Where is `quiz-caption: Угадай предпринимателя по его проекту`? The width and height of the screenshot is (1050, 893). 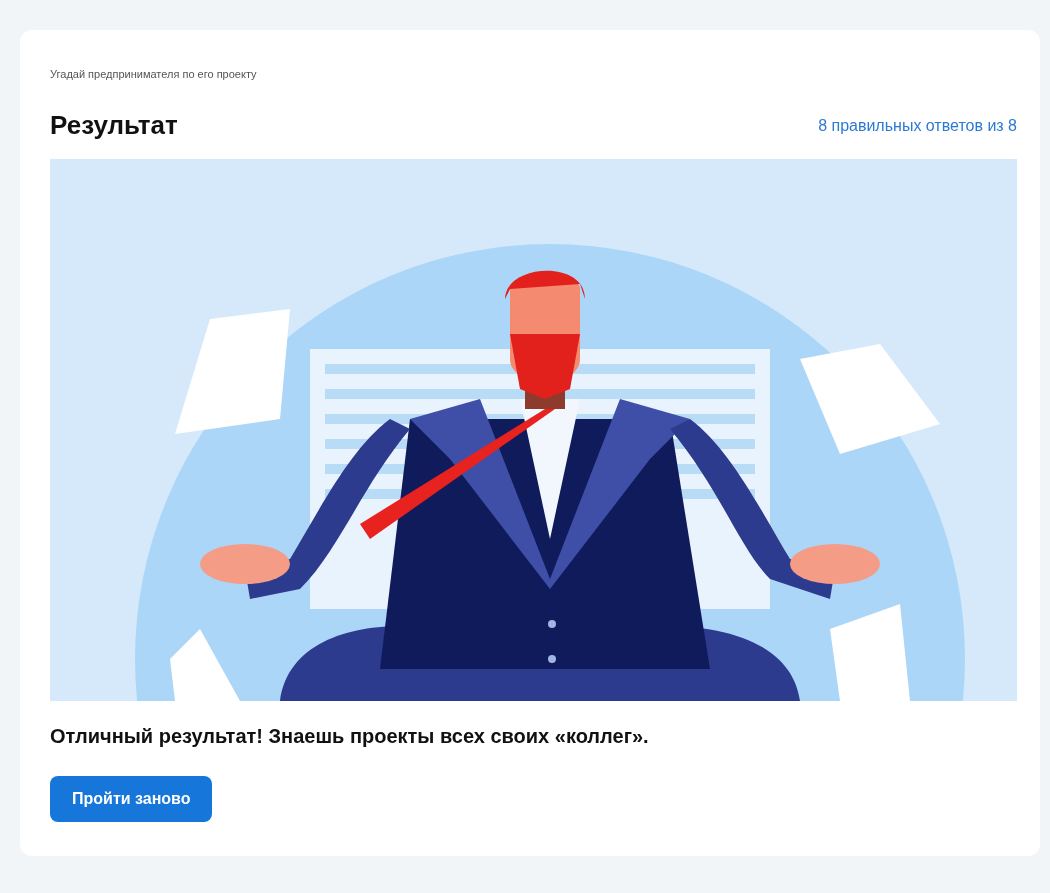 quiz-caption: Угадай предпринимателя по его проекту is located at coordinates (154, 74).